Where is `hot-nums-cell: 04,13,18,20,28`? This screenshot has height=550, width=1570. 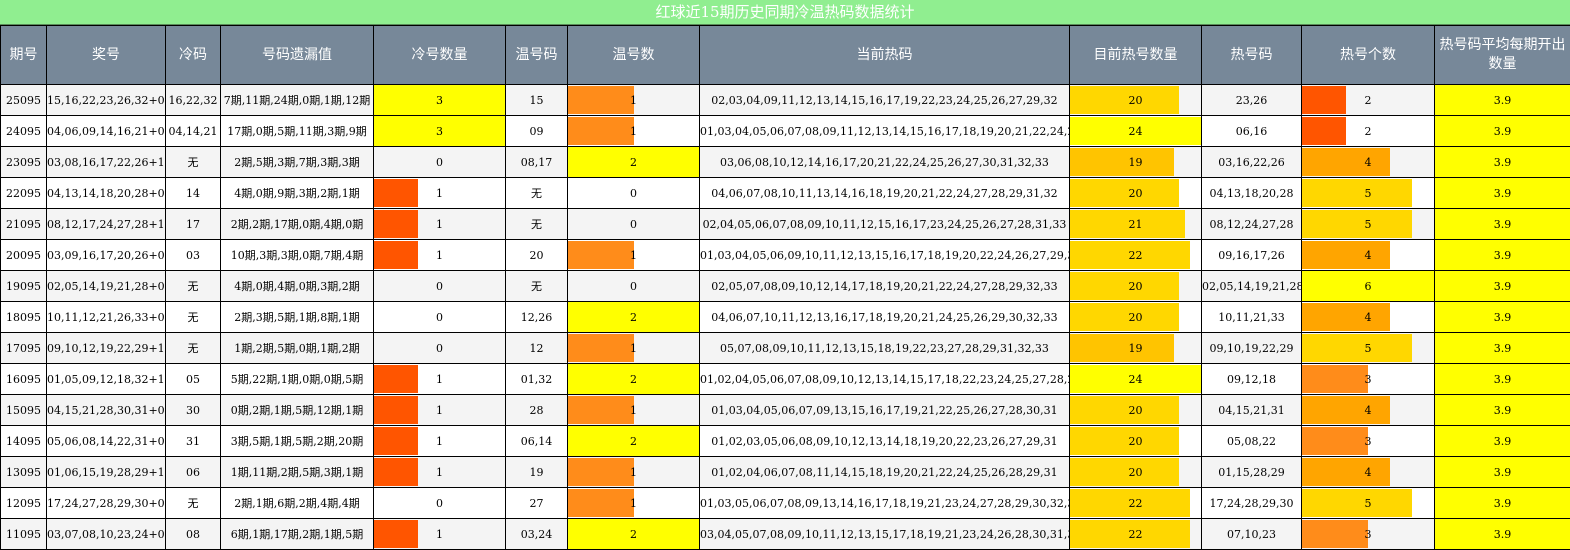
hot-nums-cell: 04,13,18,20,28 is located at coordinates (1251, 193).